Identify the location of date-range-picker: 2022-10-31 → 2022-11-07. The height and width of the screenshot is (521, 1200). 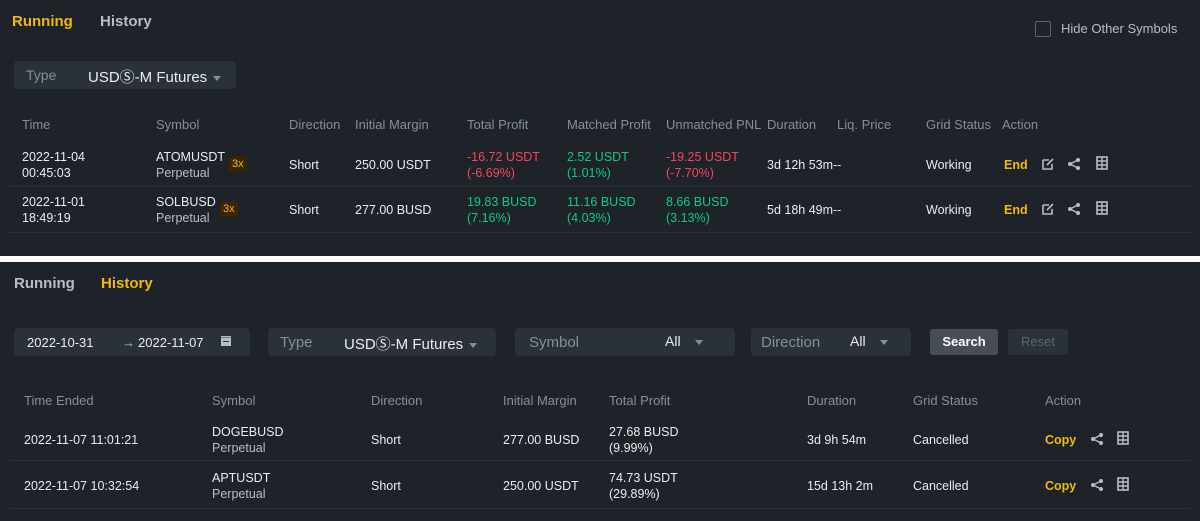
(132, 342).